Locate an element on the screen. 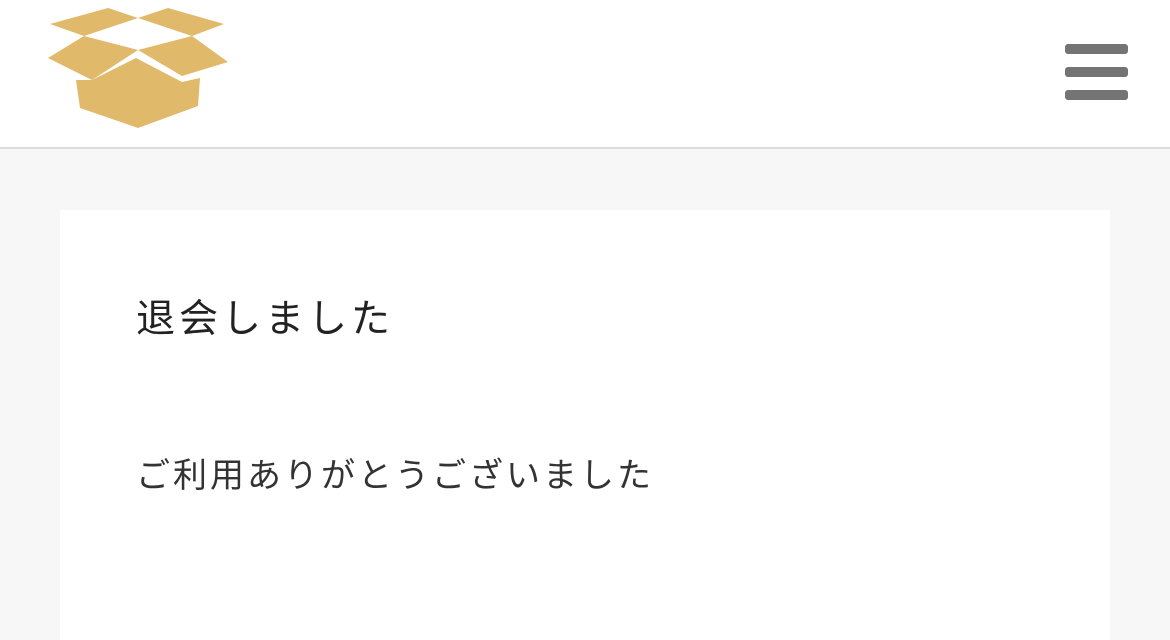  page-title: 退会しました is located at coordinates (265, 319).